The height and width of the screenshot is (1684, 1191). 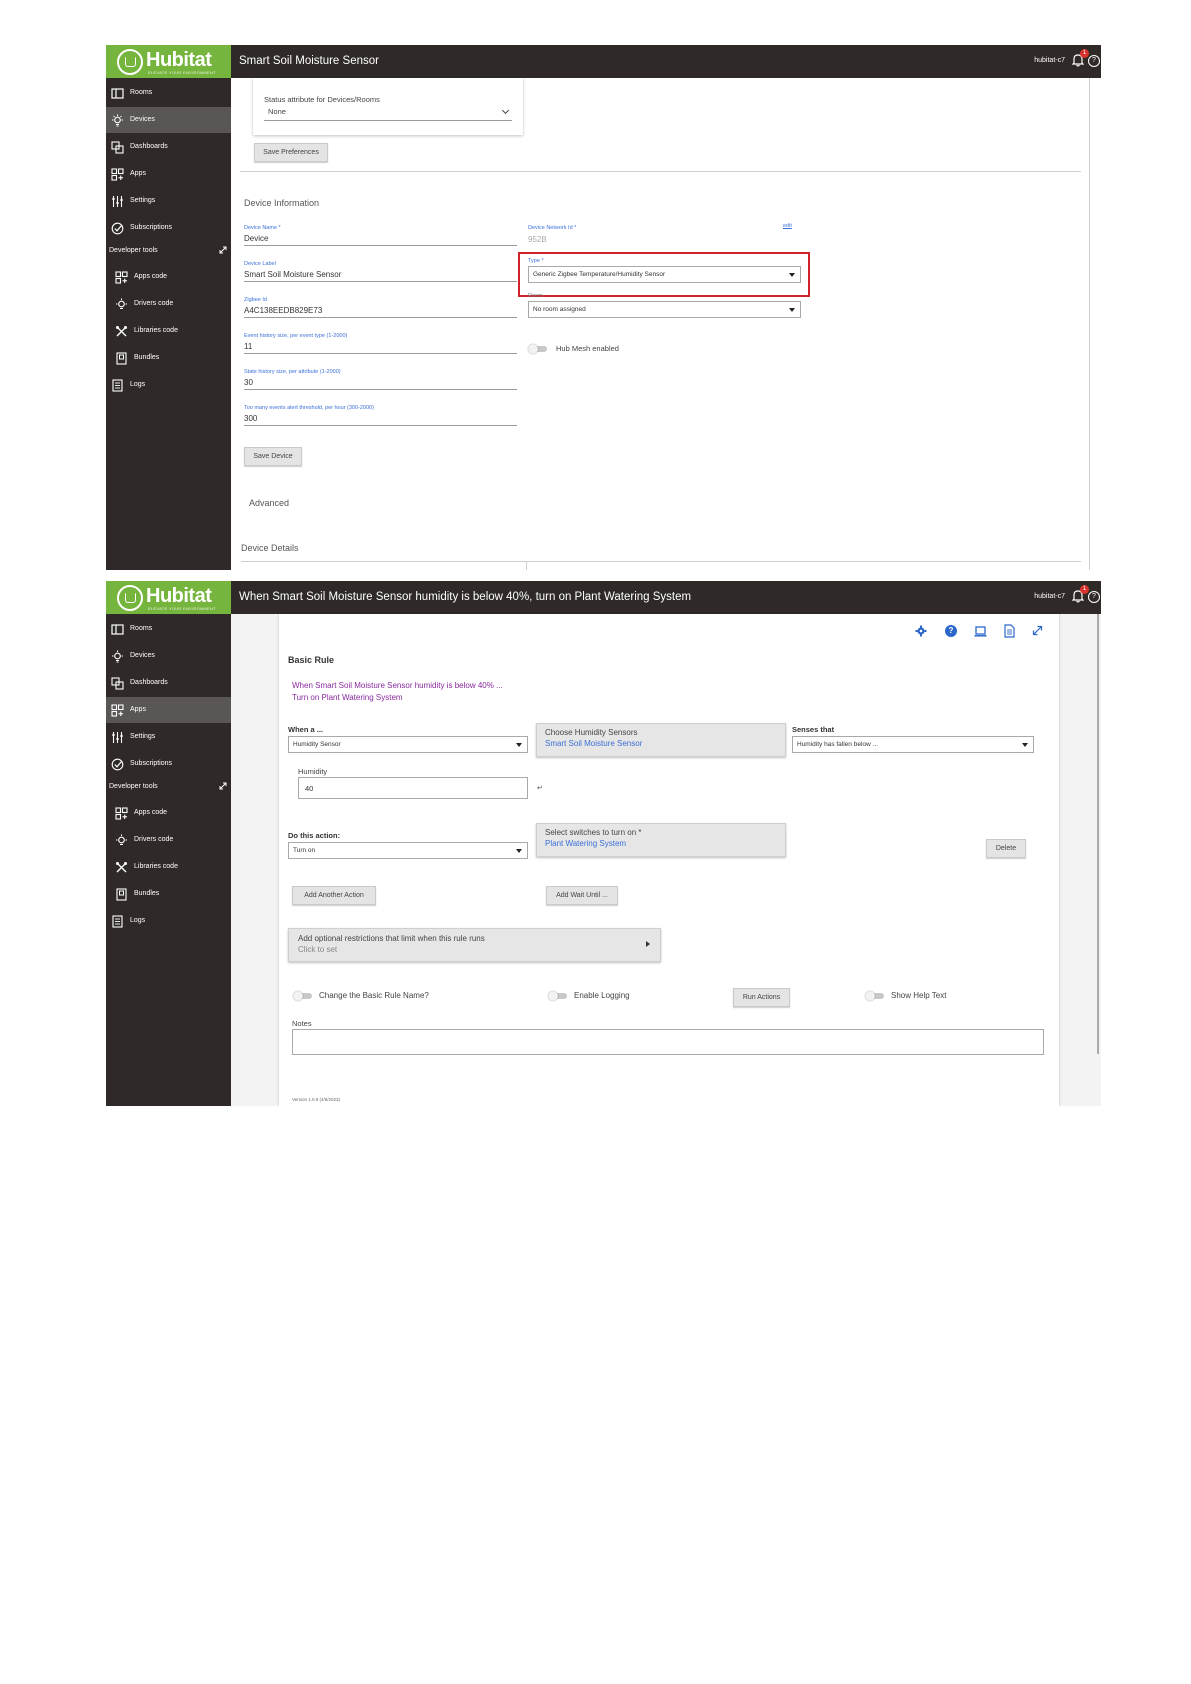 What do you see at coordinates (761, 997) in the screenshot?
I see `run-actions-button: Run Actions` at bounding box center [761, 997].